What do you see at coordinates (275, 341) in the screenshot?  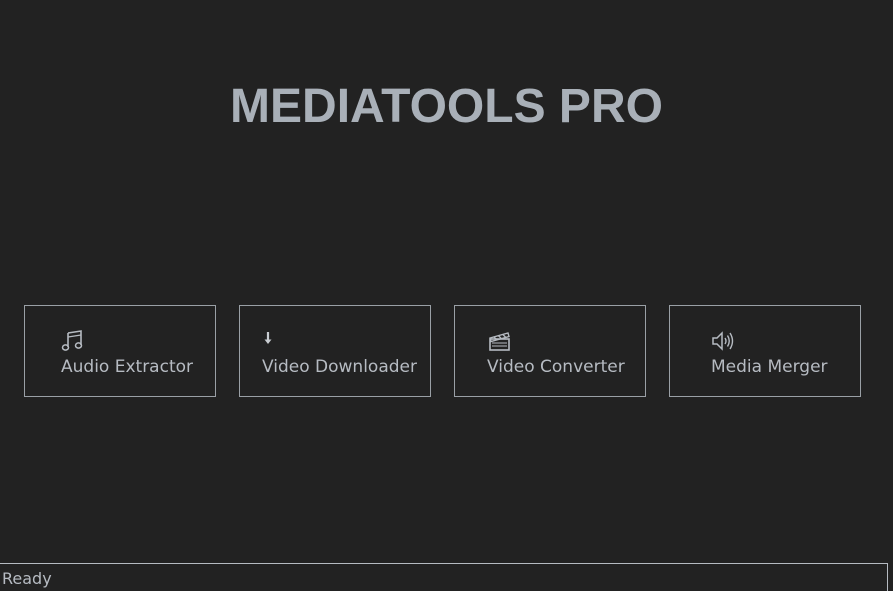 I see `download-arrow-icon` at bounding box center [275, 341].